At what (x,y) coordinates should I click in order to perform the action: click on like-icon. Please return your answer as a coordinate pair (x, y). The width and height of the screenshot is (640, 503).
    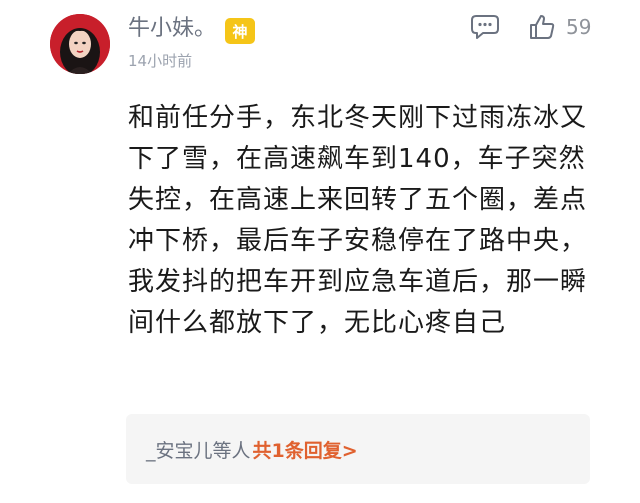
    Looking at the image, I should click on (542, 27).